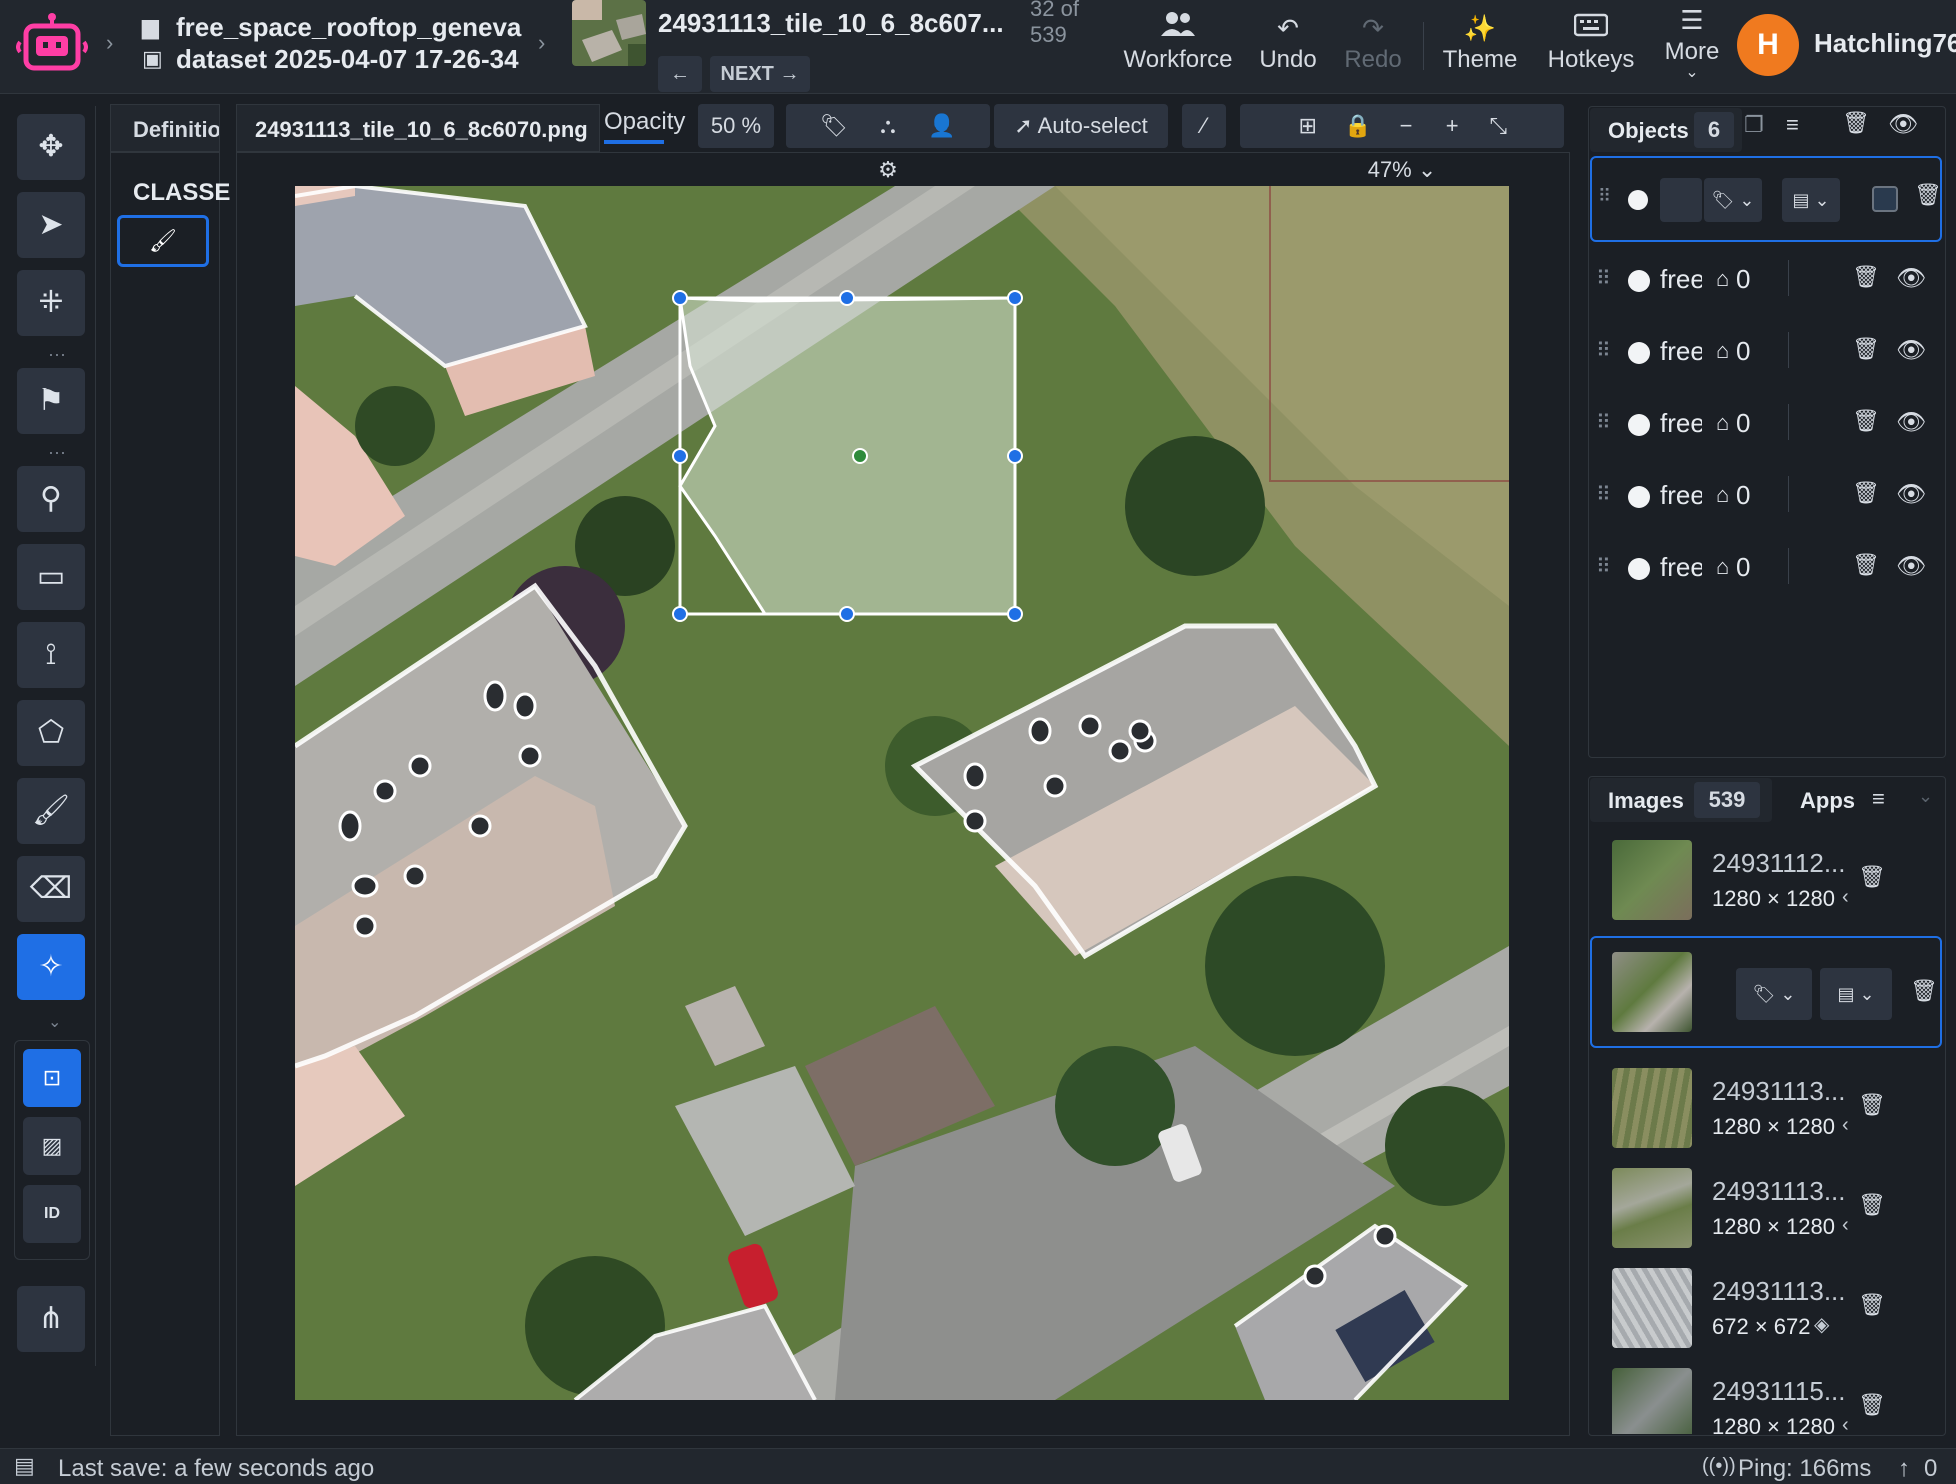 The image size is (1956, 1484). Describe the element at coordinates (52, 1146) in the screenshot. I see `hatch-icon: ▨` at that location.